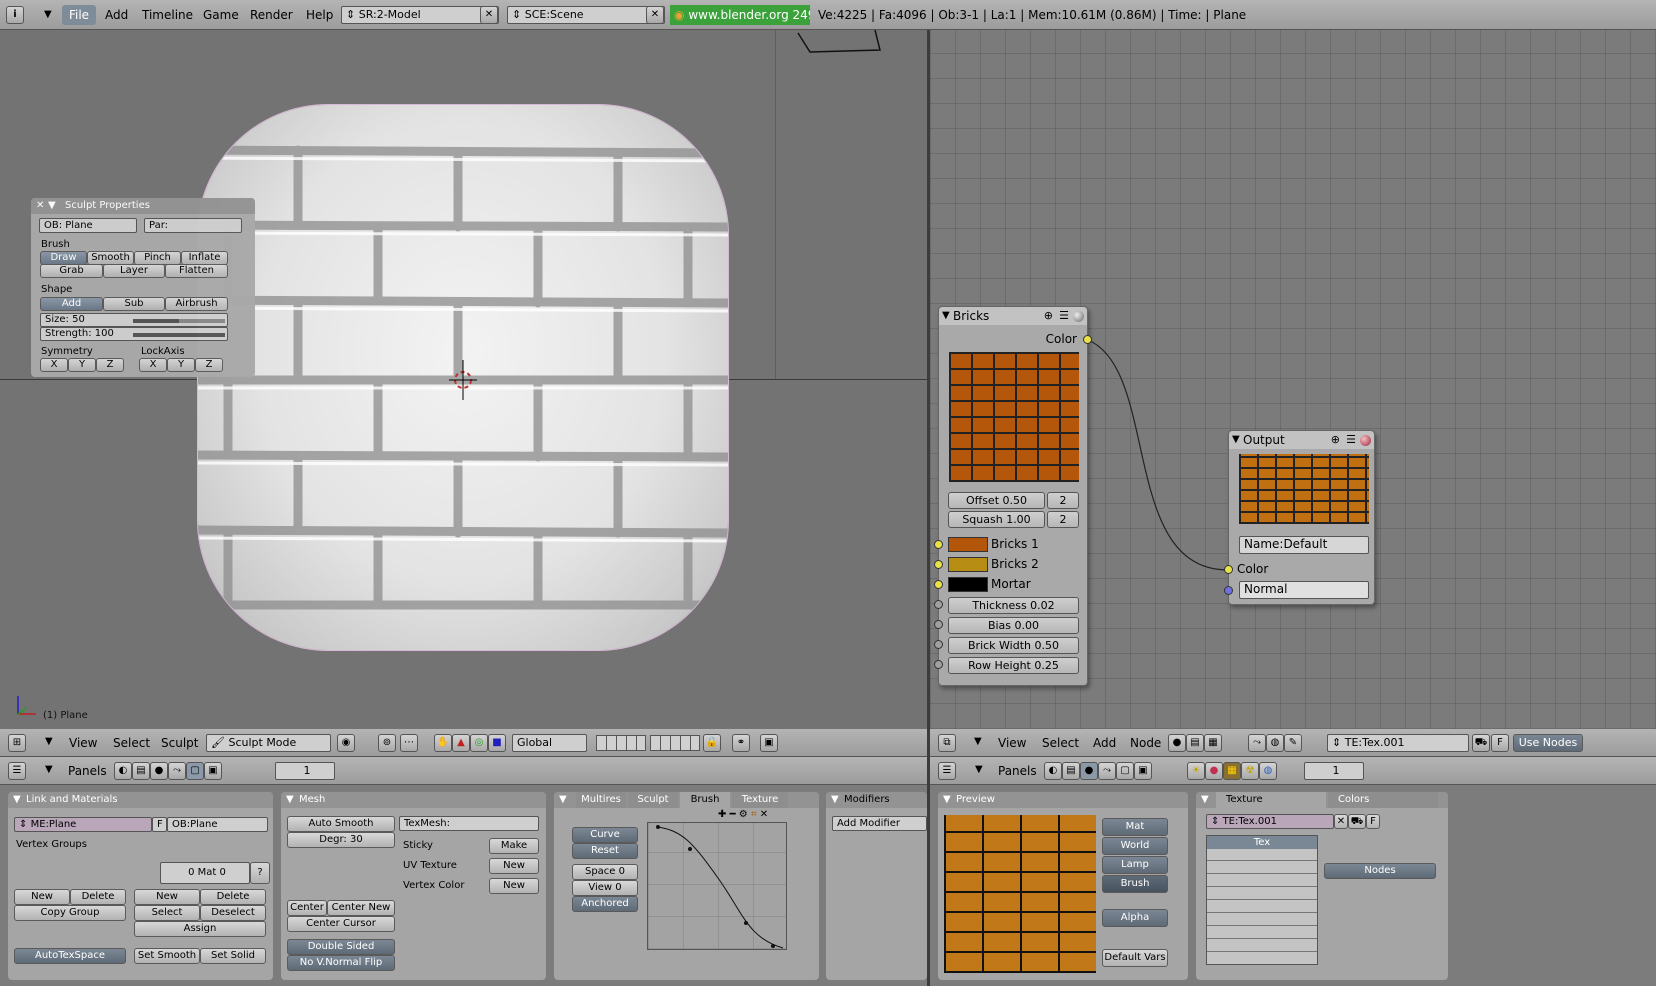 Image resolution: width=1656 pixels, height=986 pixels. I want to click on modifiers-panel-header: ▼ Modifiers, so click(876, 800).